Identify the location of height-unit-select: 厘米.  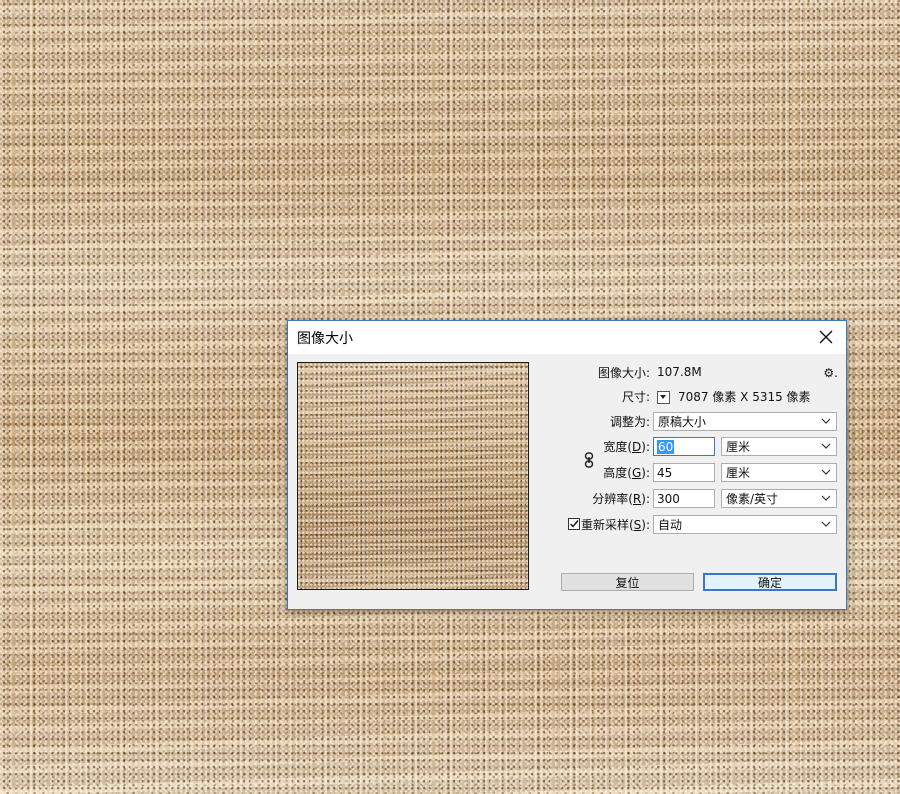
(779, 472).